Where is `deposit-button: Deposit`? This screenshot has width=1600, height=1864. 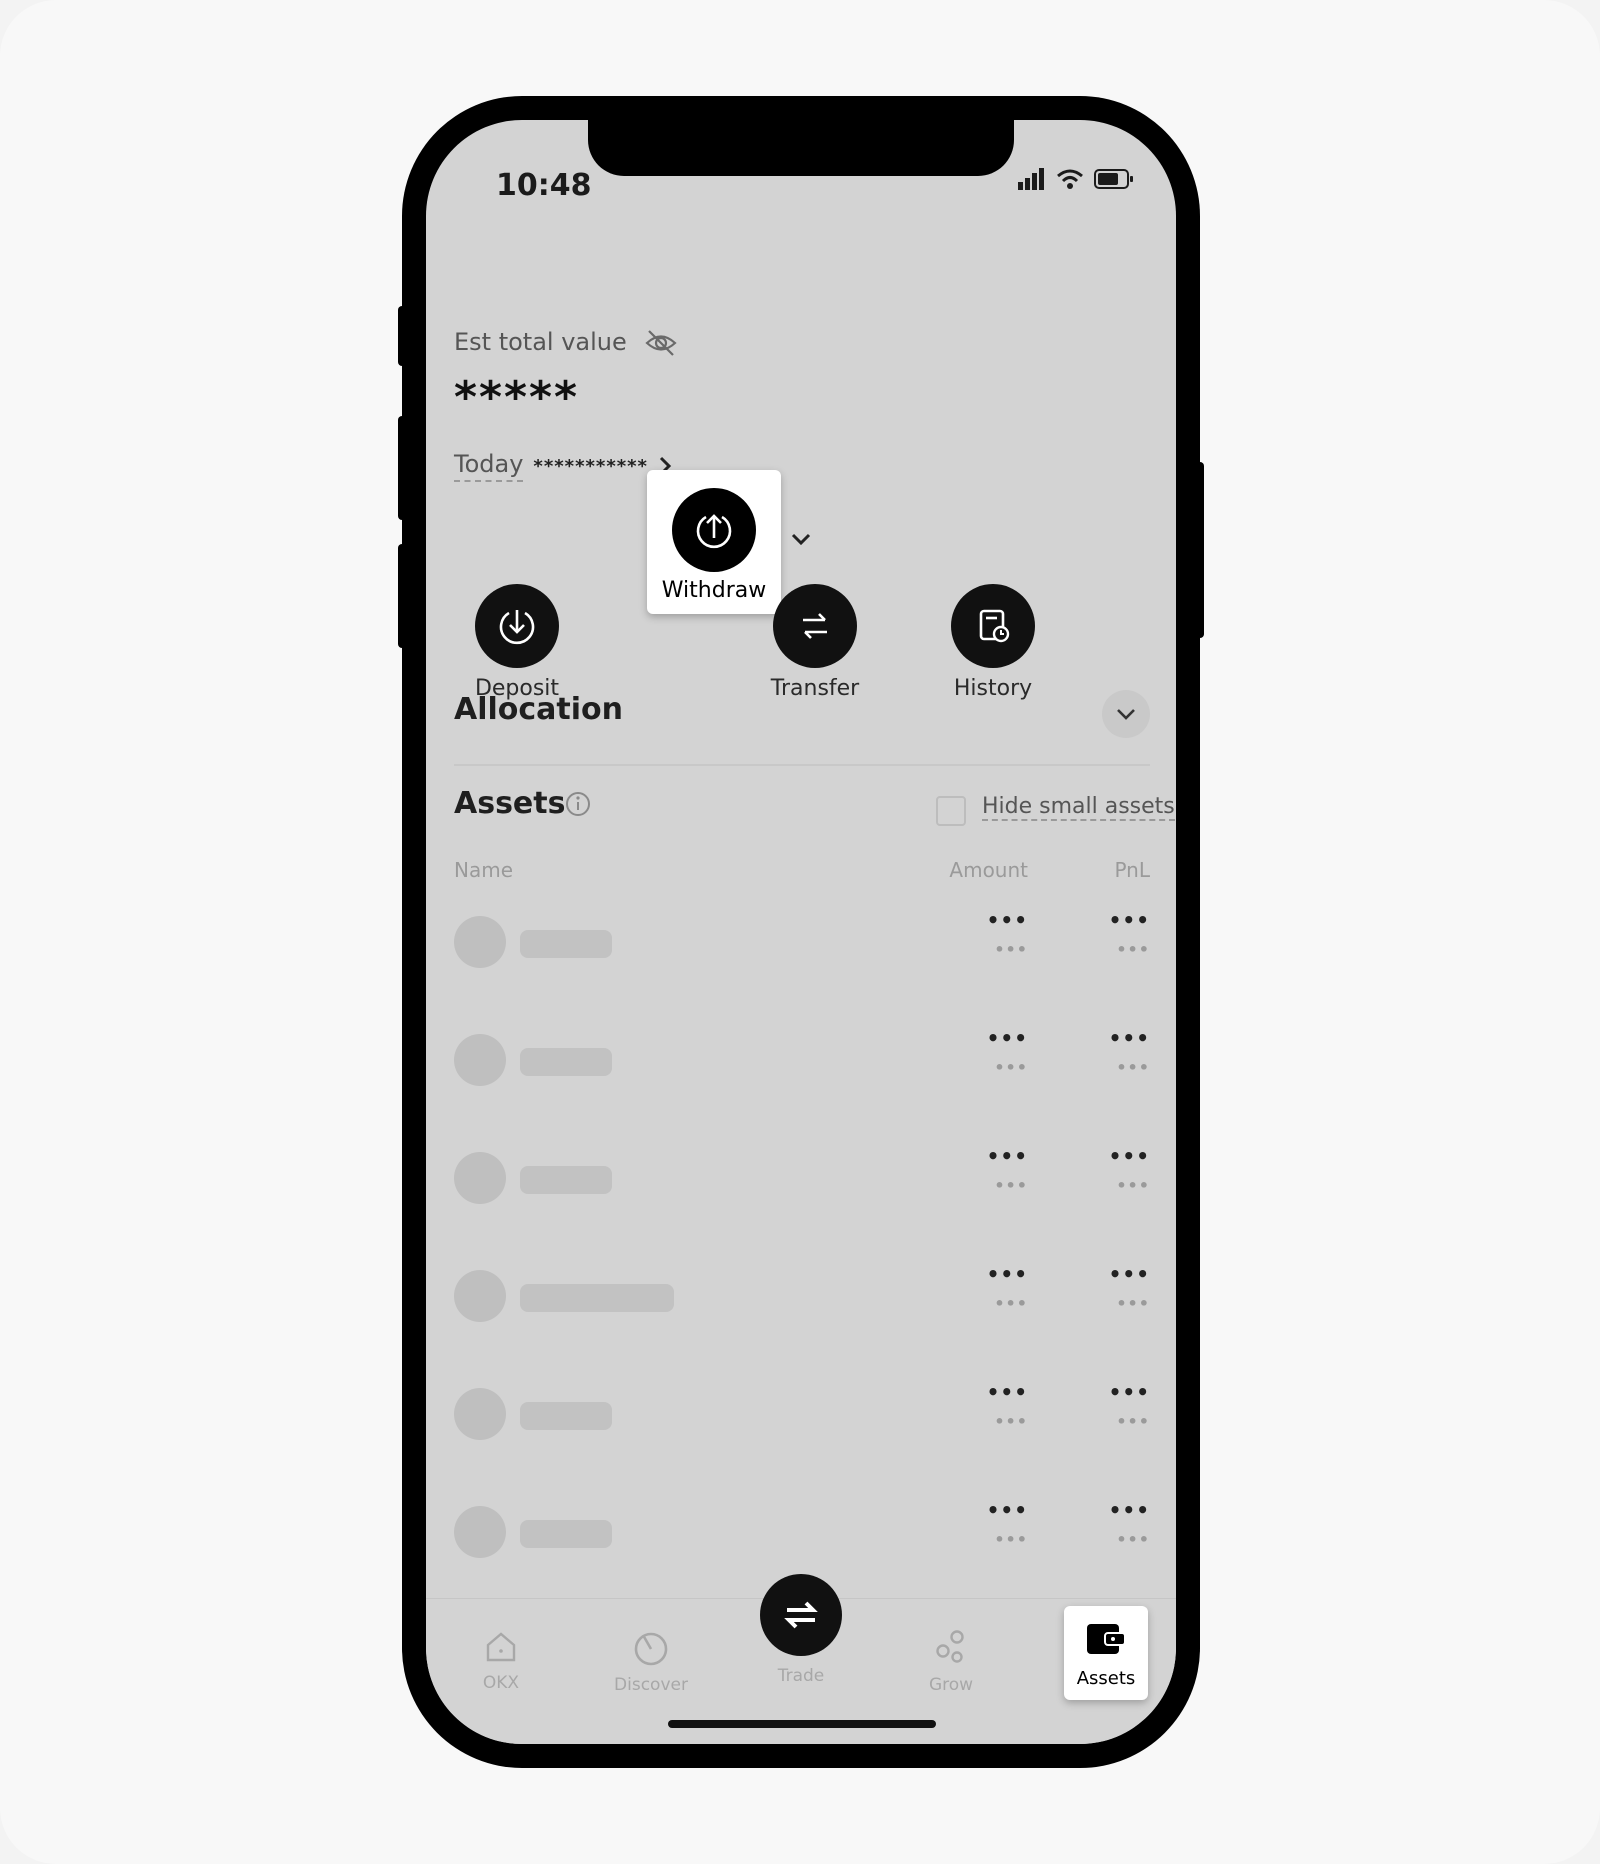
deposit-button: Deposit is located at coordinates (517, 642).